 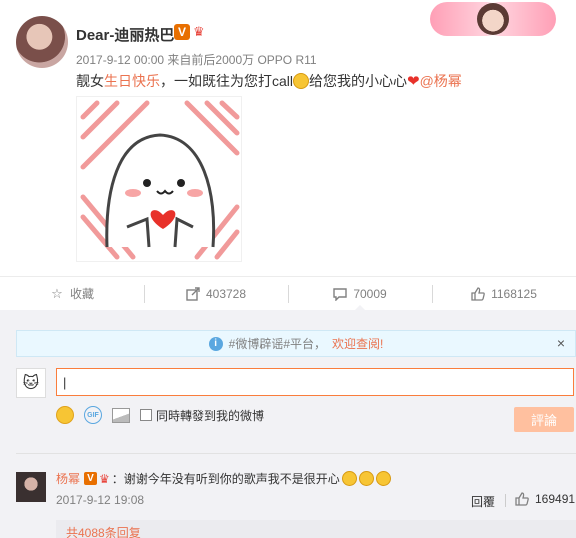 What do you see at coordinates (241, 60) in the screenshot?
I see `post-source: 来自前后2000万 OPPO R11` at bounding box center [241, 60].